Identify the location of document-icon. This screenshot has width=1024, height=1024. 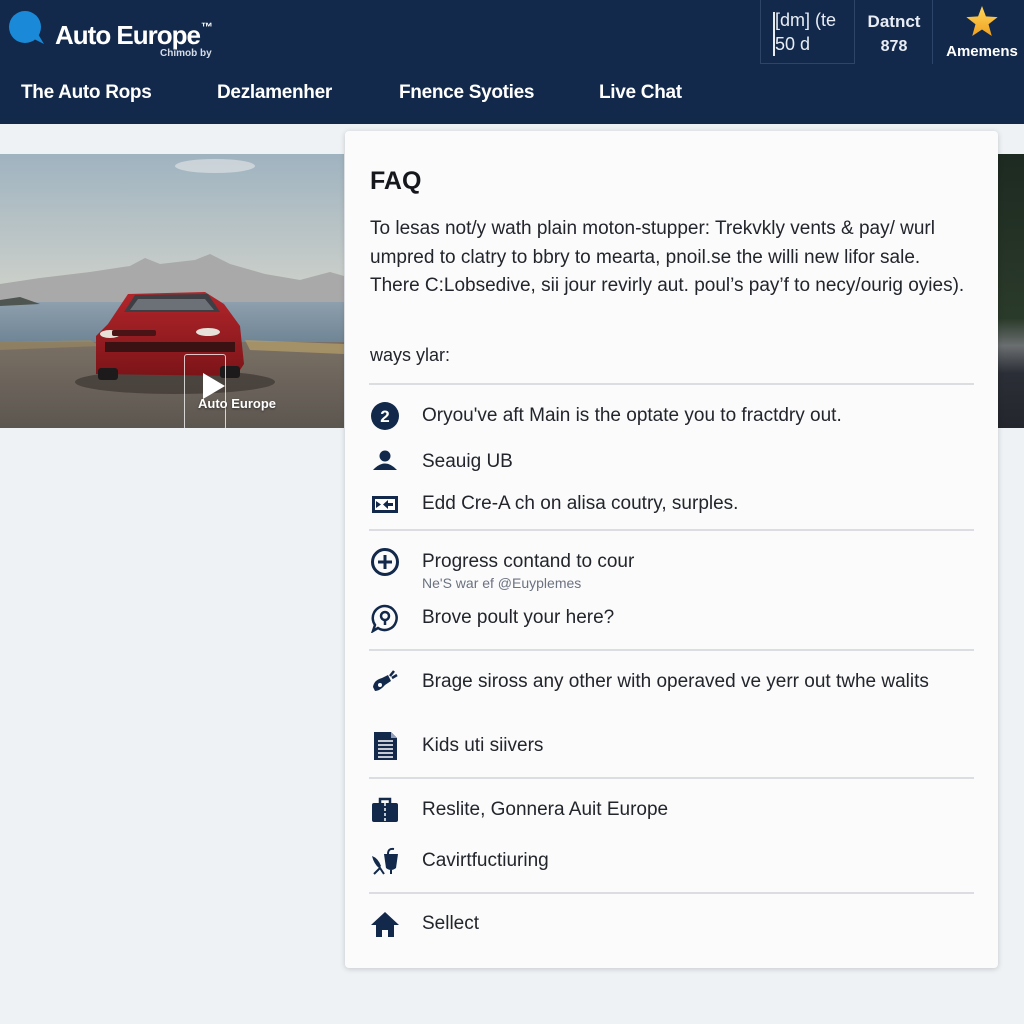
(385, 746).